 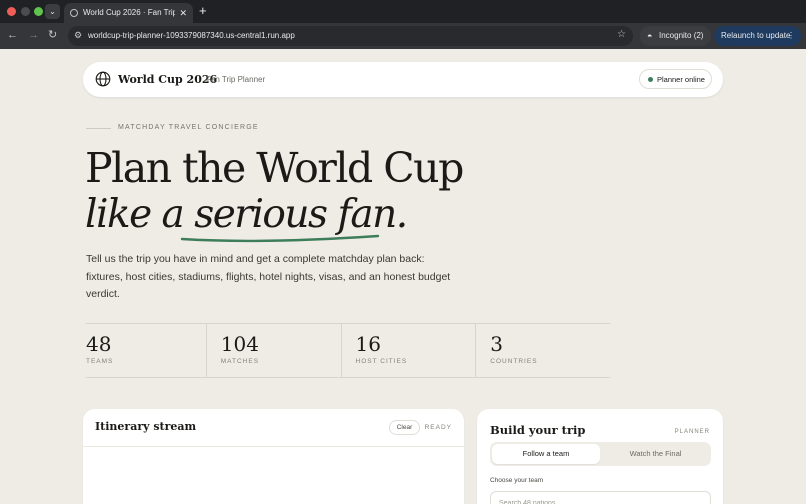 What do you see at coordinates (146, 350) in the screenshot?
I see `stat-teams: 48 TEAMS` at bounding box center [146, 350].